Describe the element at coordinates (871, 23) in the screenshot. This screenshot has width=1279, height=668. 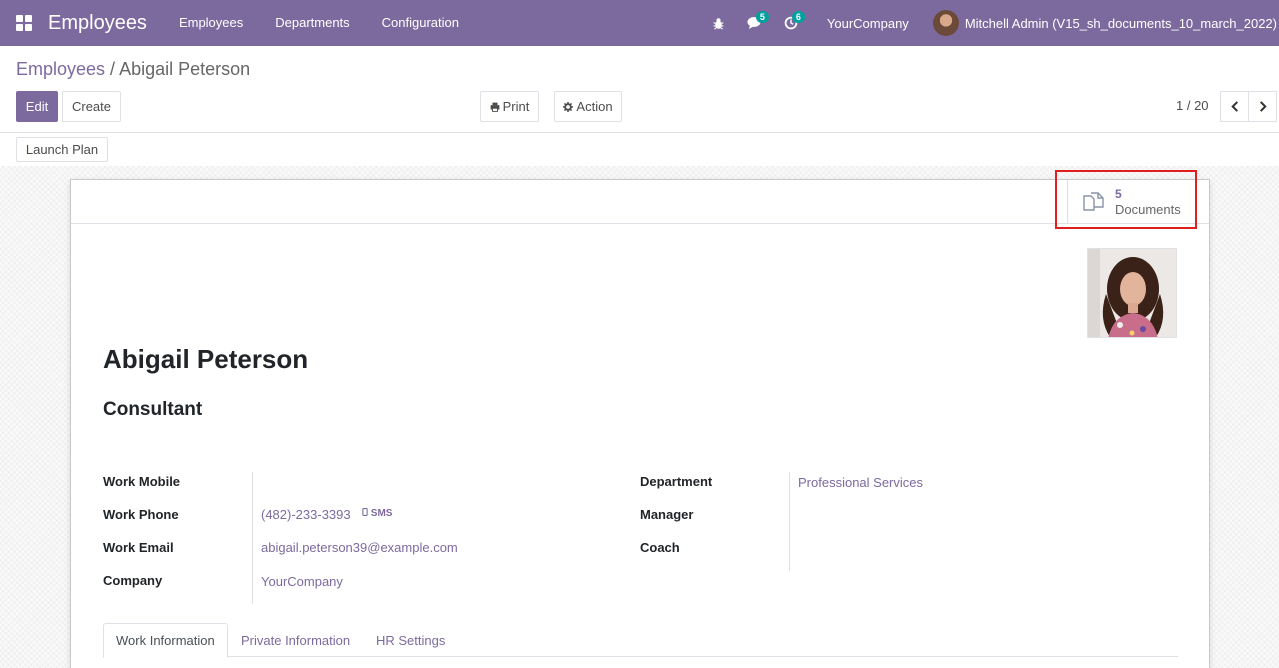
I see `company-switcher: YourCompany` at that location.